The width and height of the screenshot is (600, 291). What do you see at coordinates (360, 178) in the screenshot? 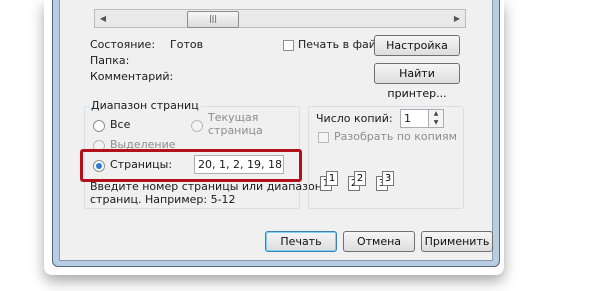
I see `collate-page-2b: 2` at bounding box center [360, 178].